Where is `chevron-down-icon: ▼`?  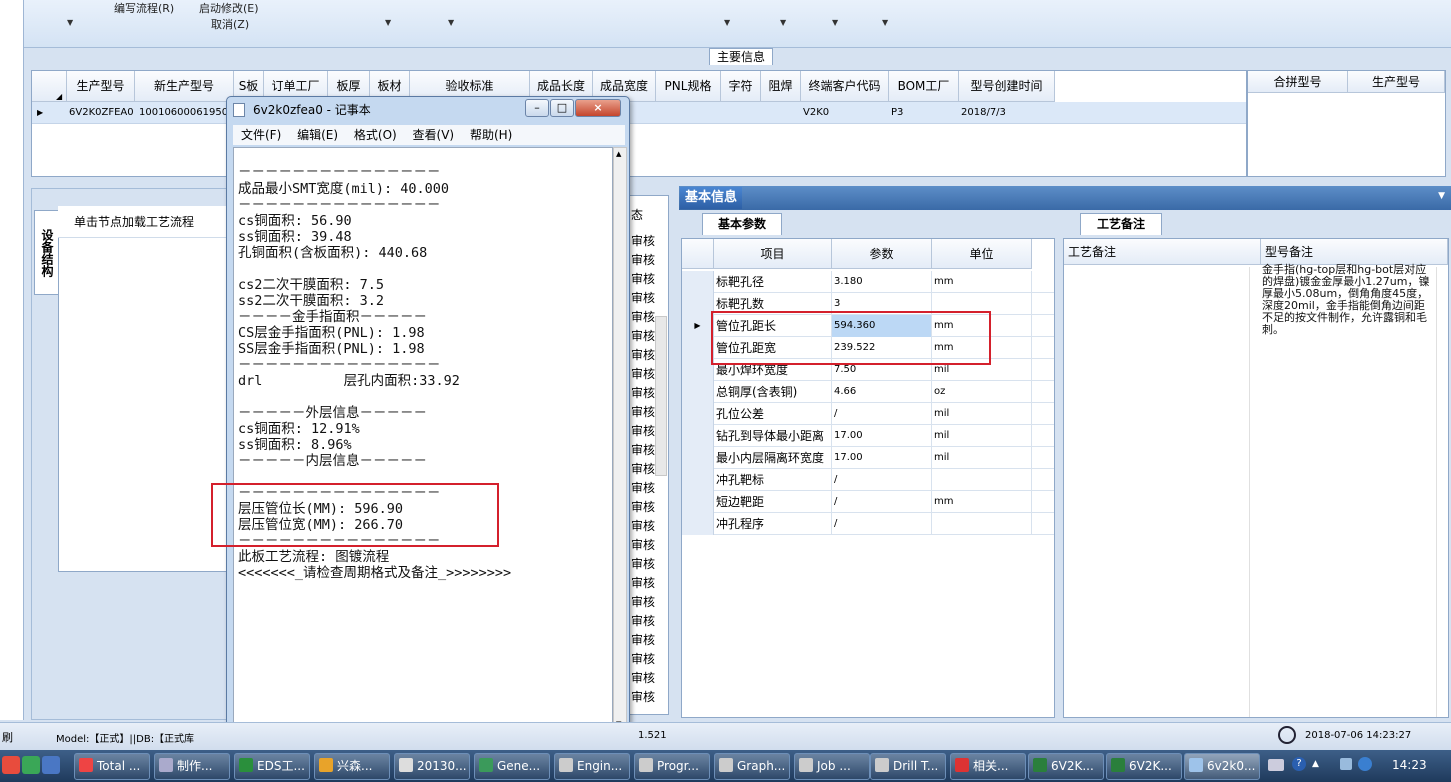
chevron-down-icon: ▼ is located at coordinates (1441, 196).